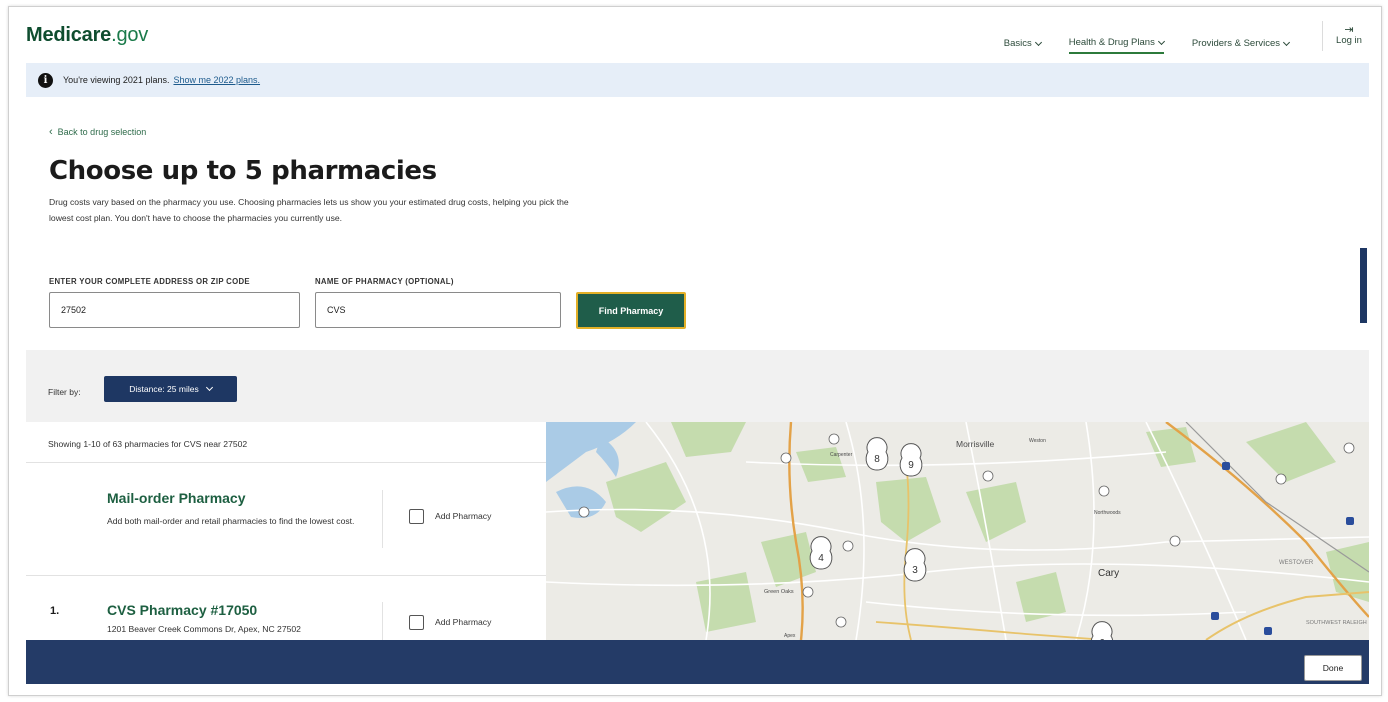 The width and height of the screenshot is (1388, 702). Describe the element at coordinates (975, 444) in the screenshot. I see `map-label-morrisville: Morrisville` at that location.